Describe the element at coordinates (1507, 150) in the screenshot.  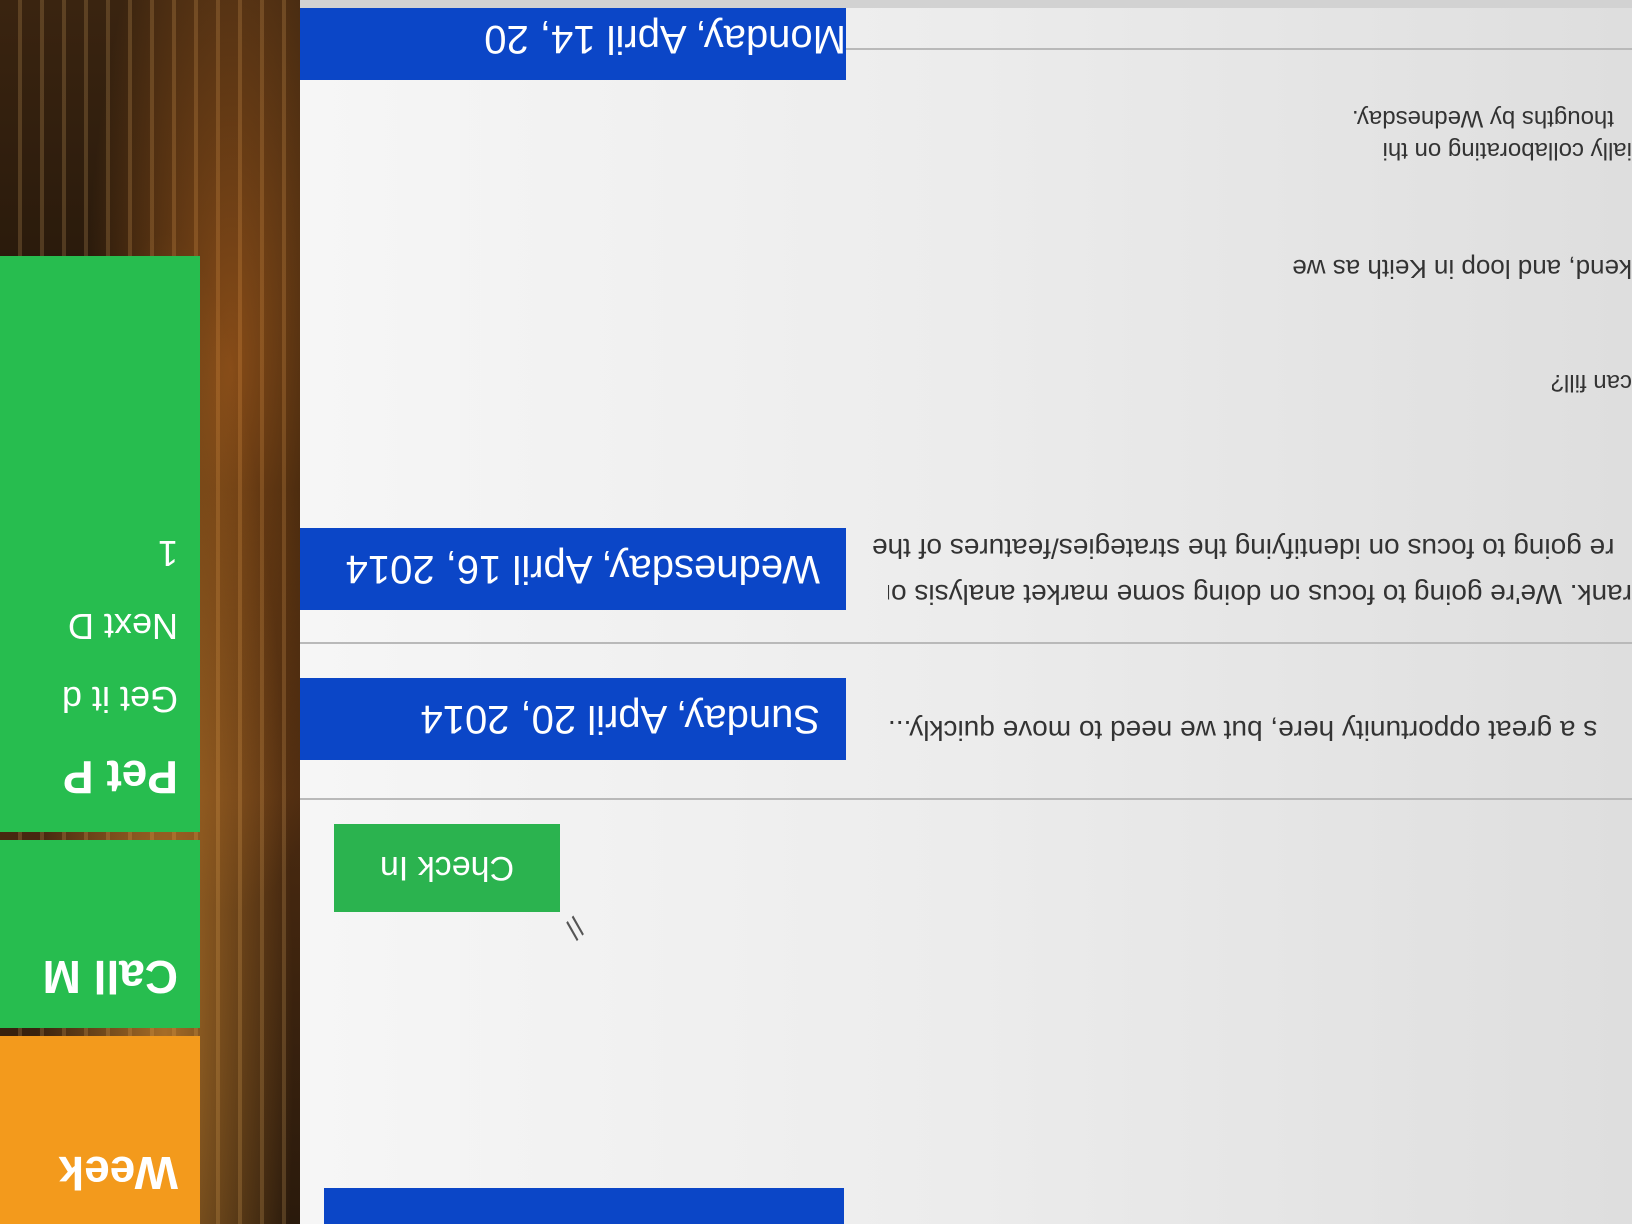
I see `task-note: ially collaborating on this.` at that location.